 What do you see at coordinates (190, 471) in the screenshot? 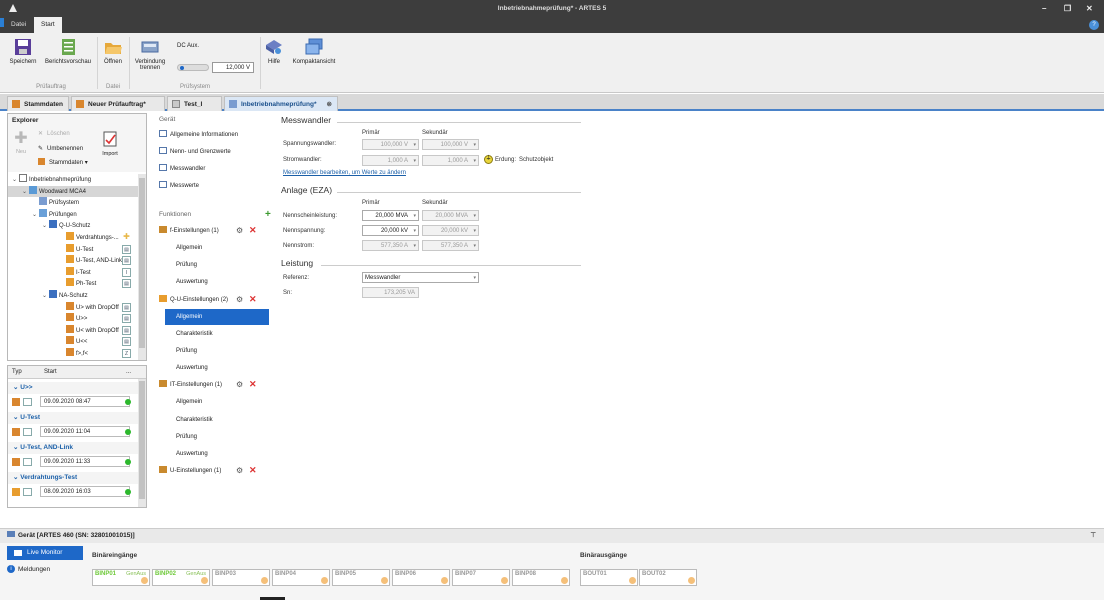
I see `function-nav-item: U-Einstellungen (1)` at bounding box center [190, 471].